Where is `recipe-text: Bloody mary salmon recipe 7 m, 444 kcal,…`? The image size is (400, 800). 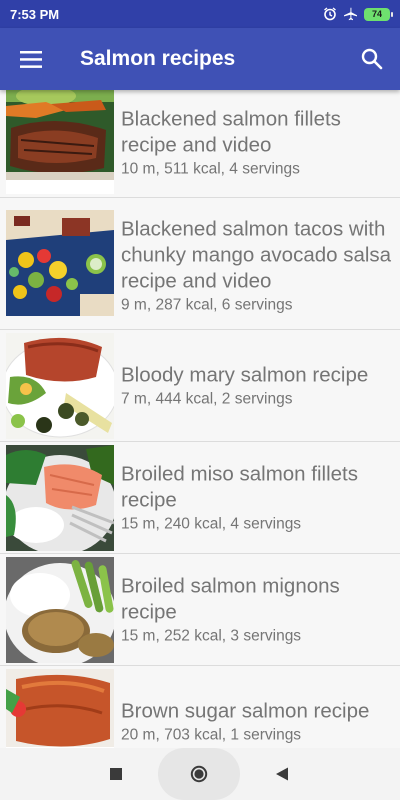 recipe-text: Bloody mary salmon recipe 7 m, 444 kcal,… is located at coordinates (257, 385).